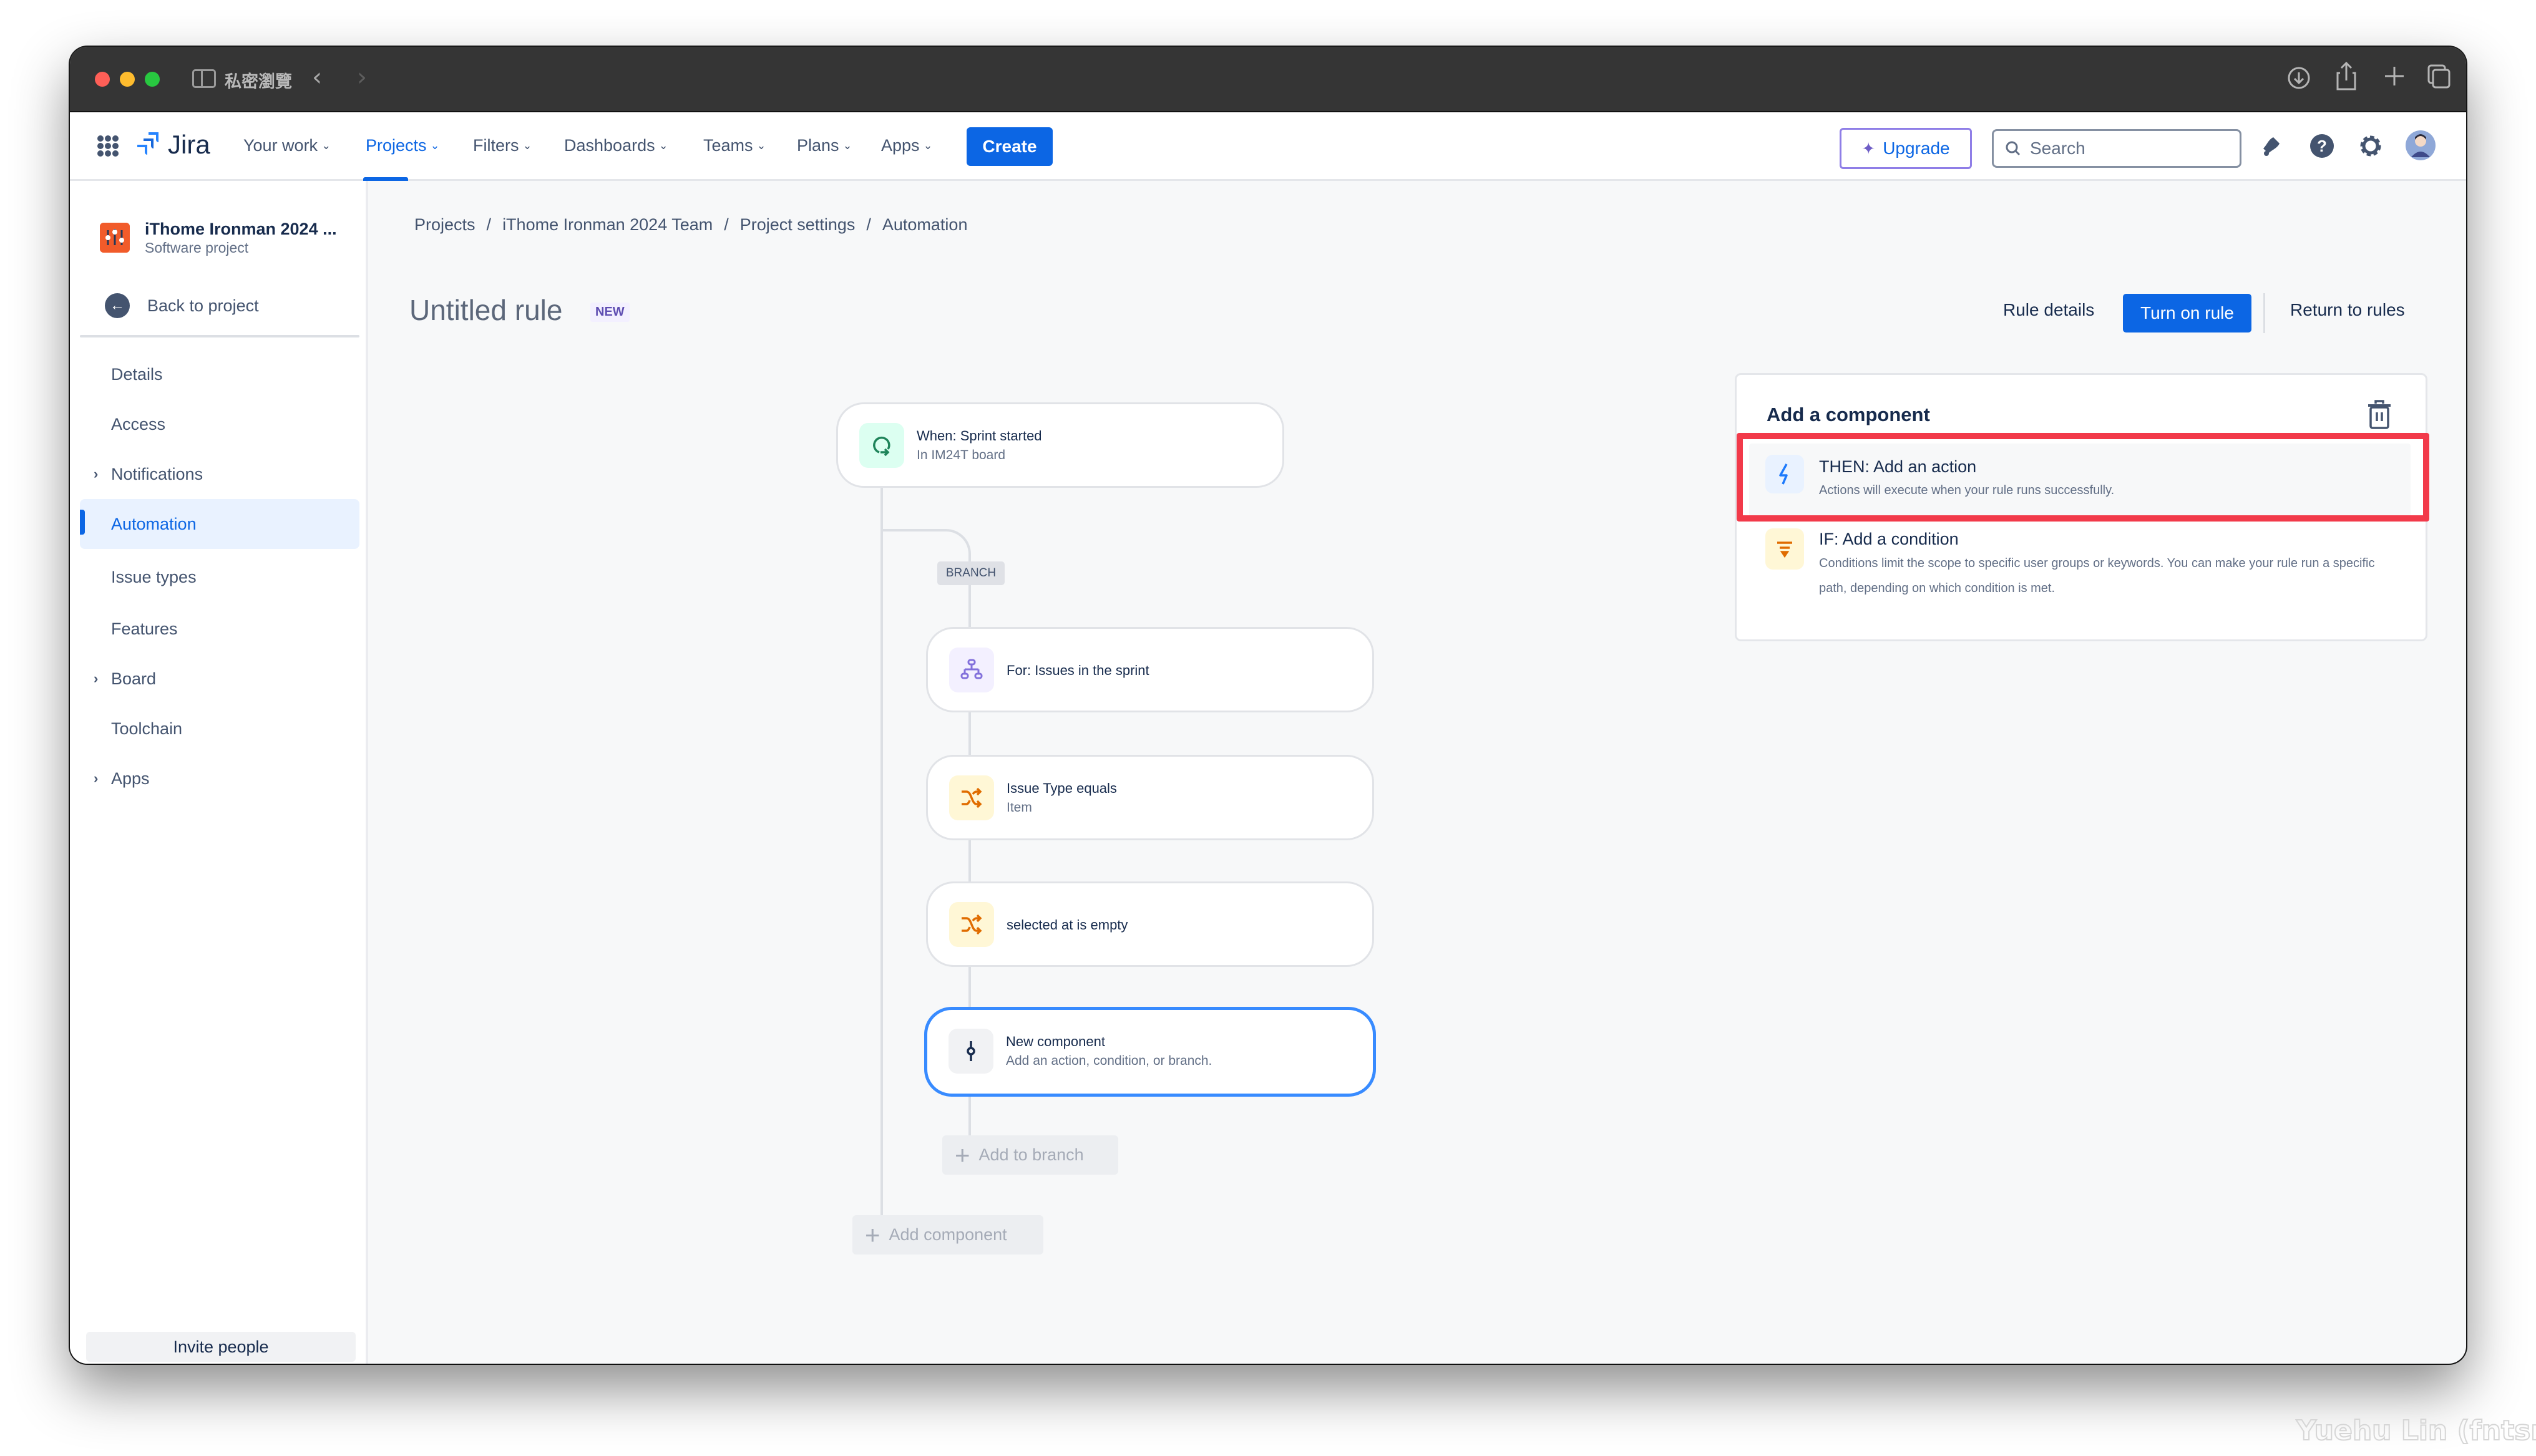 The width and height of the screenshot is (2536, 1456). I want to click on project-avatar-icon, so click(115, 238).